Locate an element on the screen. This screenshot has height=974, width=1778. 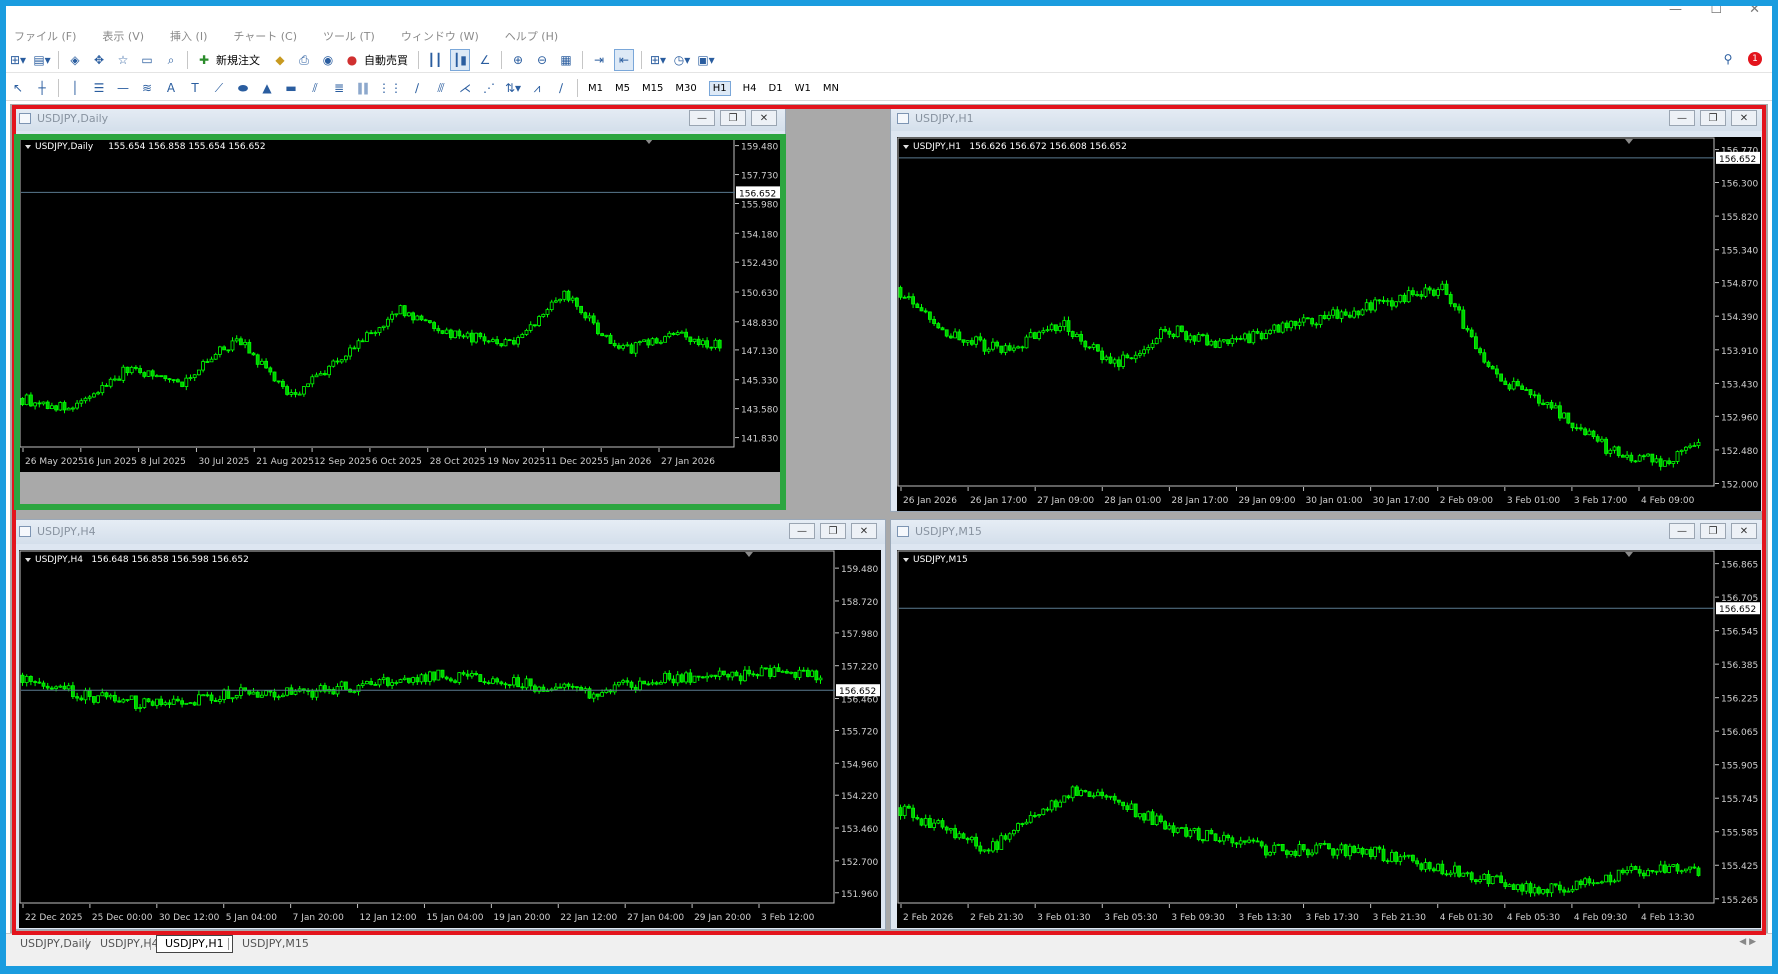
menu-item: 挿入 (I) is located at coordinates (188, 36).